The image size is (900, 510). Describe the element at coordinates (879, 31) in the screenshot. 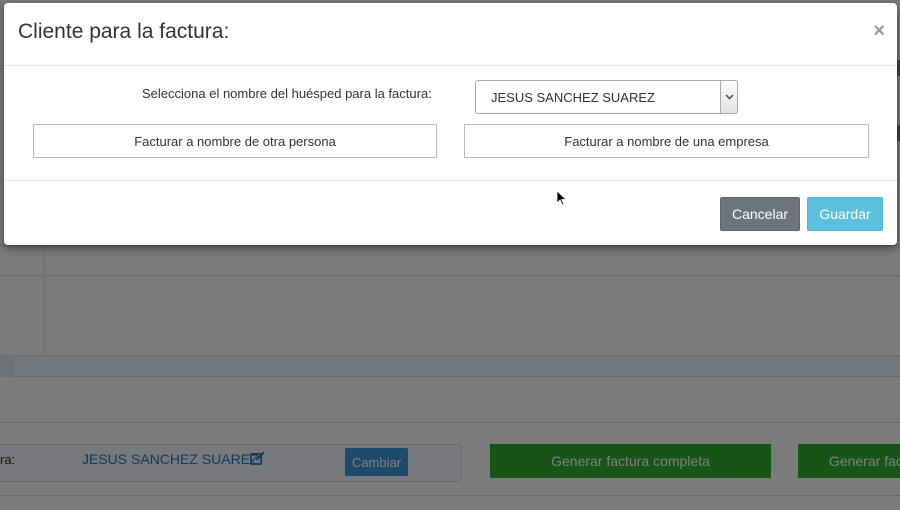

I see `close-icon: ×` at that location.